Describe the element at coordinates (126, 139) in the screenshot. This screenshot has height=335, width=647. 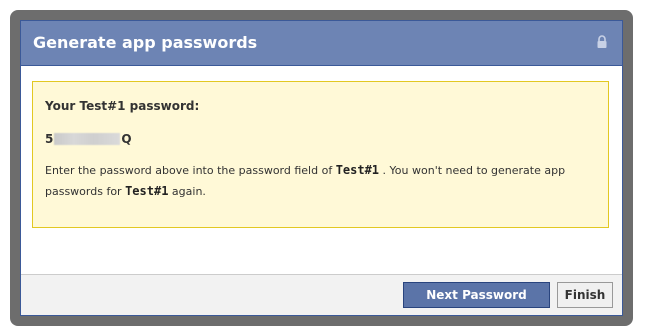
I see `password-suffix: Q` at that location.